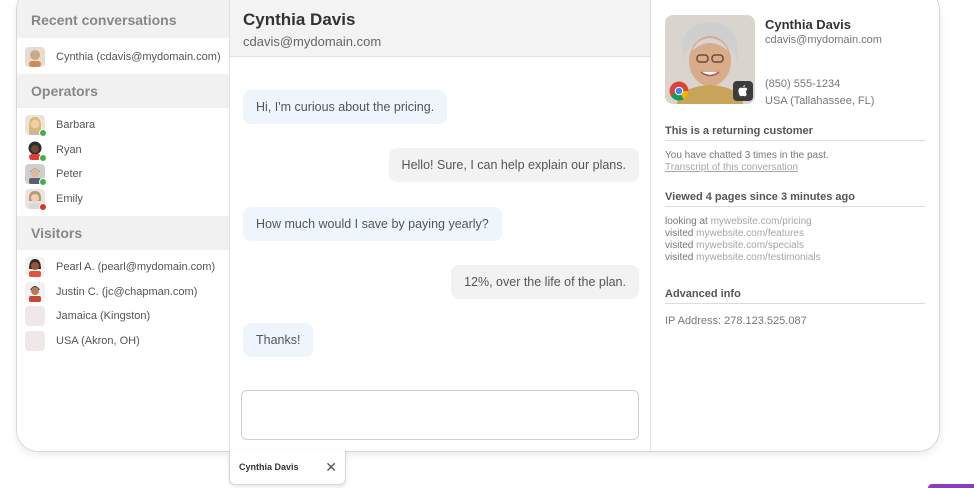 This screenshot has width=974, height=488. What do you see at coordinates (820, 101) in the screenshot?
I see `profile-location: USA (Tallahassee, FL)` at bounding box center [820, 101].